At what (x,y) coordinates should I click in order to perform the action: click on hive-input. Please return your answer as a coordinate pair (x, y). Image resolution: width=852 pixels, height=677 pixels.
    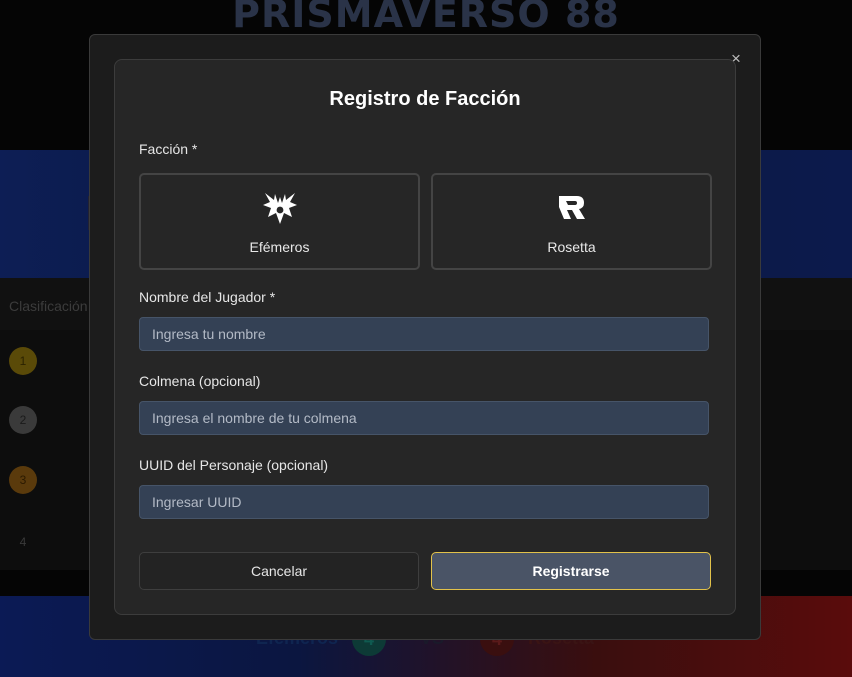
    Looking at the image, I should click on (424, 418).